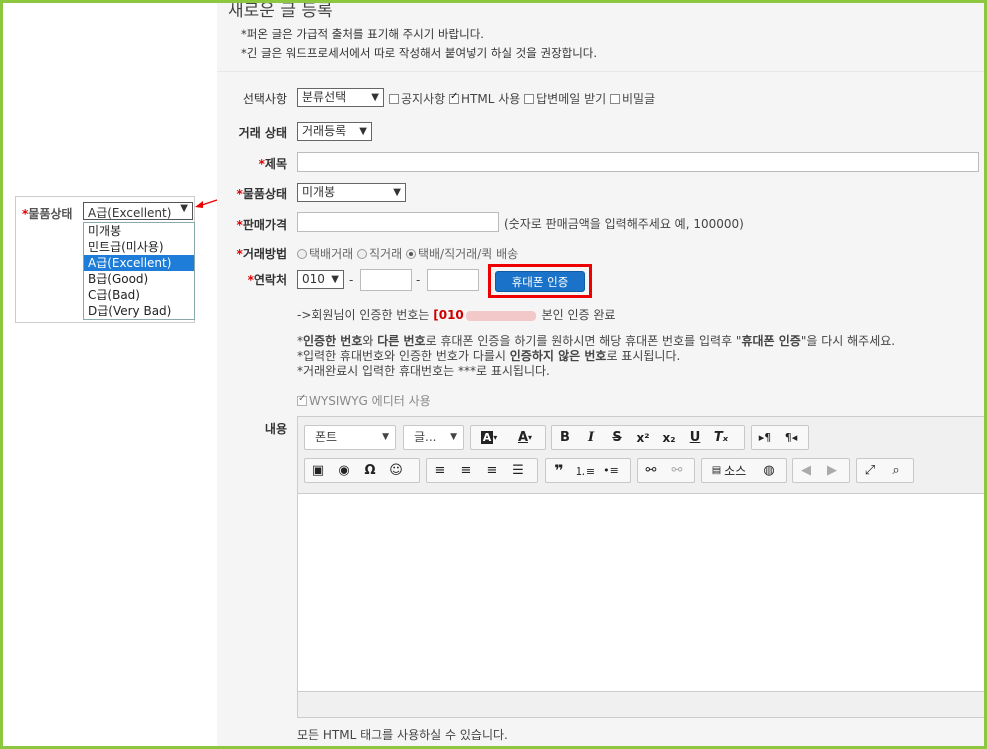 This screenshot has width=987, height=749. Describe the element at coordinates (492, 470) in the screenshot. I see `align-right-icon: ≡` at that location.